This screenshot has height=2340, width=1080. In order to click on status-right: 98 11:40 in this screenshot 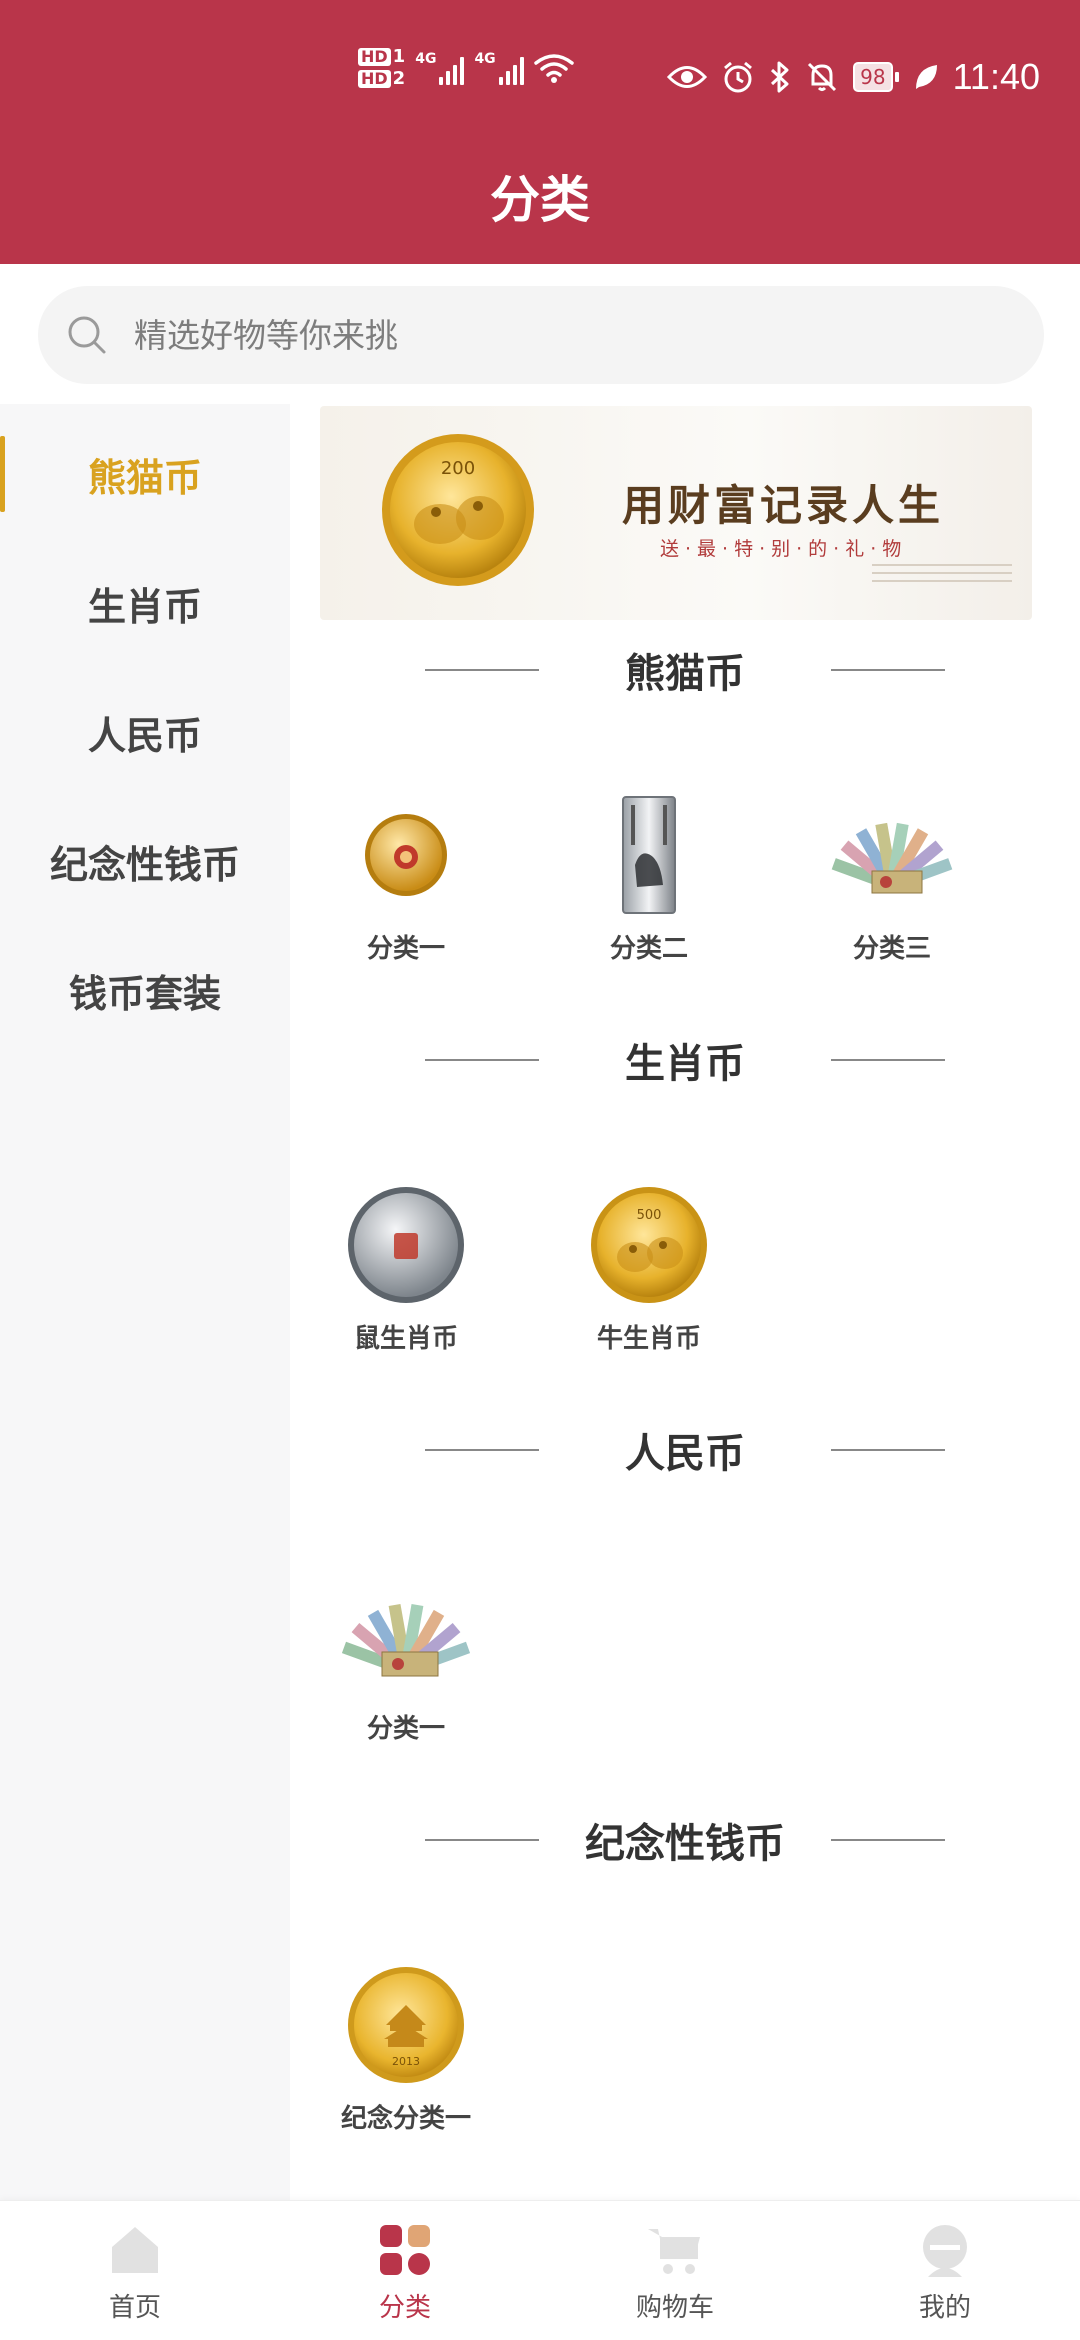, I will do `click(853, 77)`.